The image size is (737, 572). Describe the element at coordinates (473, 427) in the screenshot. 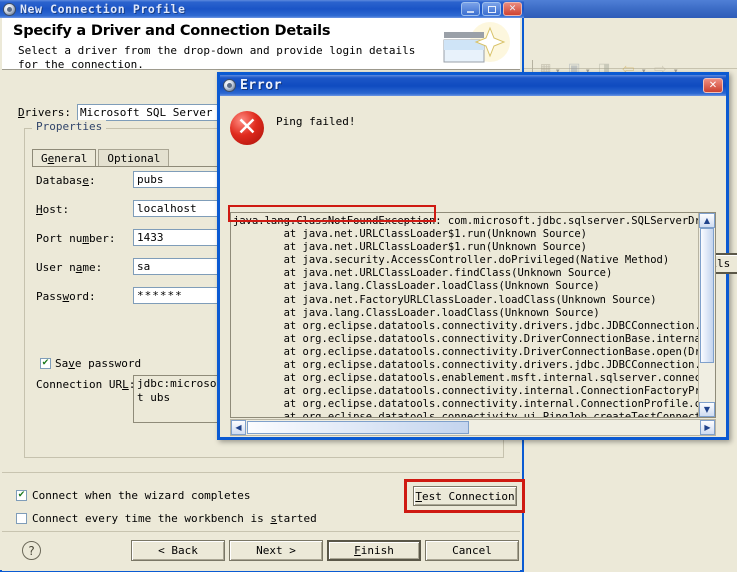

I see `stack-trace-horizontal-scrollbar: ◀ ▶` at that location.